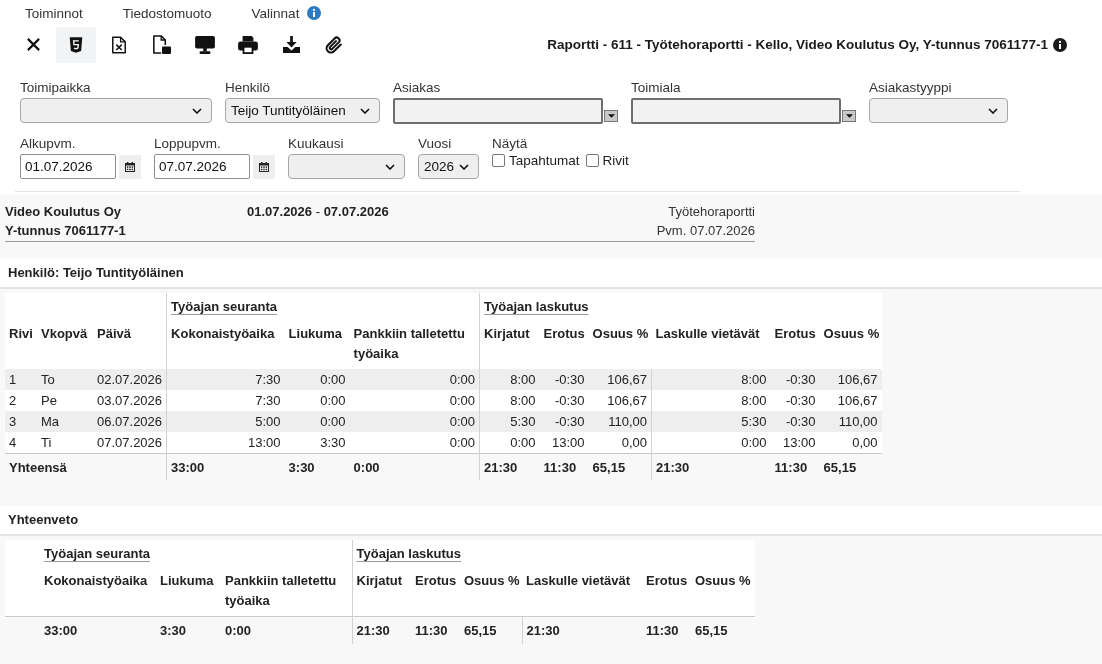 Image resolution: width=1102 pixels, height=664 pixels. What do you see at coordinates (544, 160) in the screenshot?
I see `checkbox-label: Tapahtumat` at bounding box center [544, 160].